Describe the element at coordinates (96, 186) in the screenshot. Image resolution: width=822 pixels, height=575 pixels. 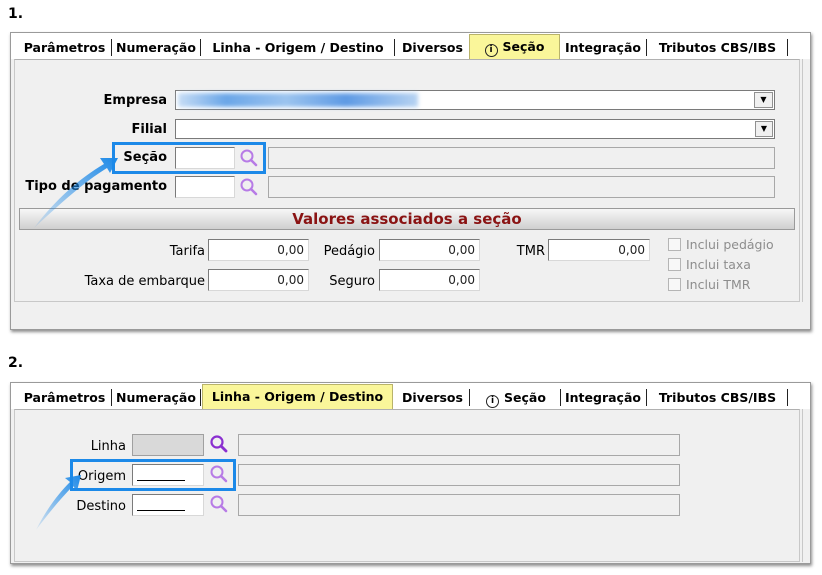
I see `tipo-pagamento-label: Tipo de pagamento` at that location.